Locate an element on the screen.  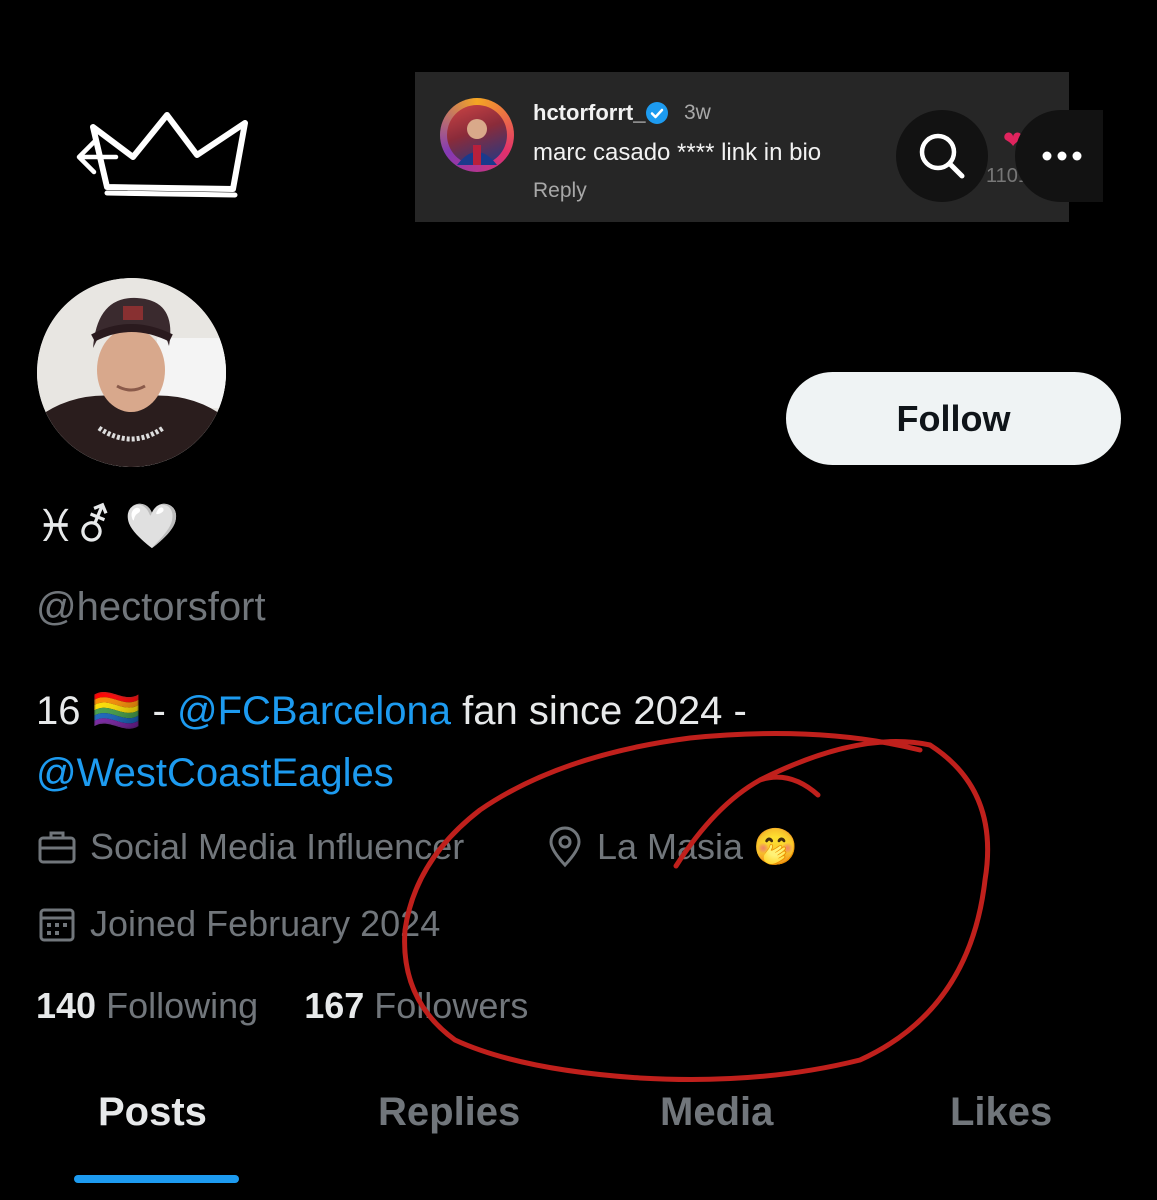
comment-reply-button: Reply is located at coordinates (560, 191).